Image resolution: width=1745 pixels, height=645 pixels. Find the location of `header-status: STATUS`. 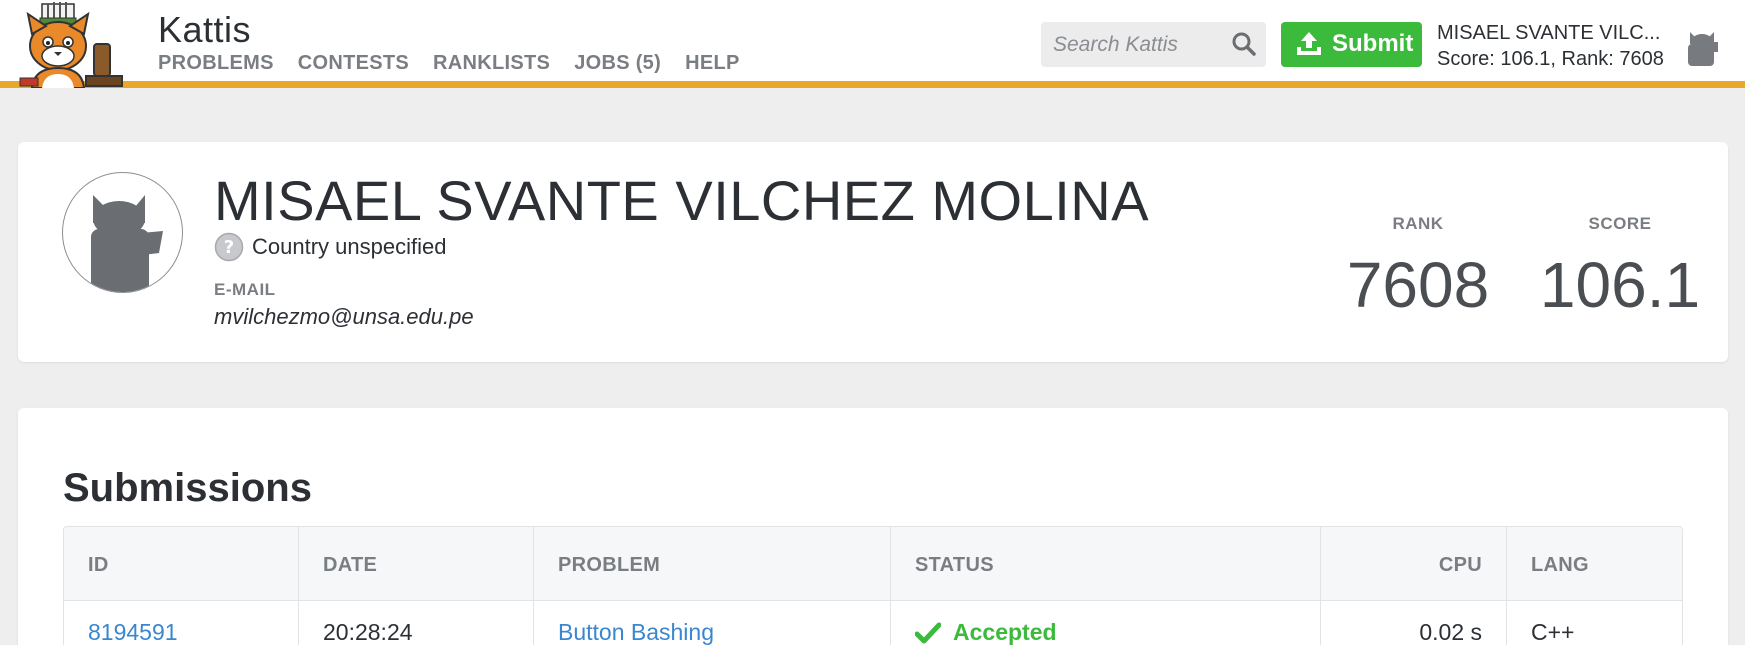

header-status: STATUS is located at coordinates (954, 565).